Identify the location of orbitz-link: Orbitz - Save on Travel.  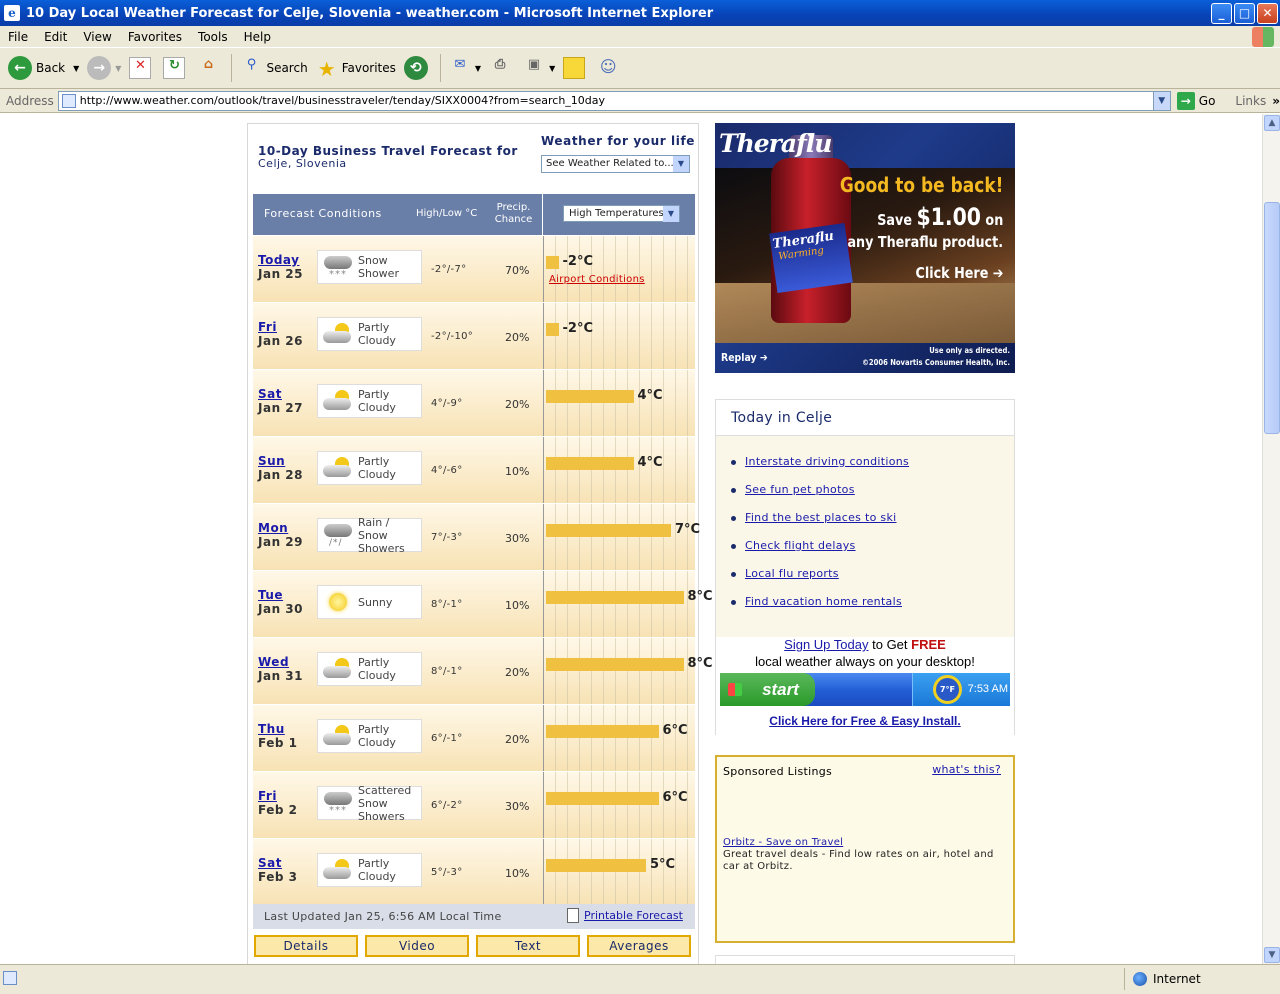
(783, 842).